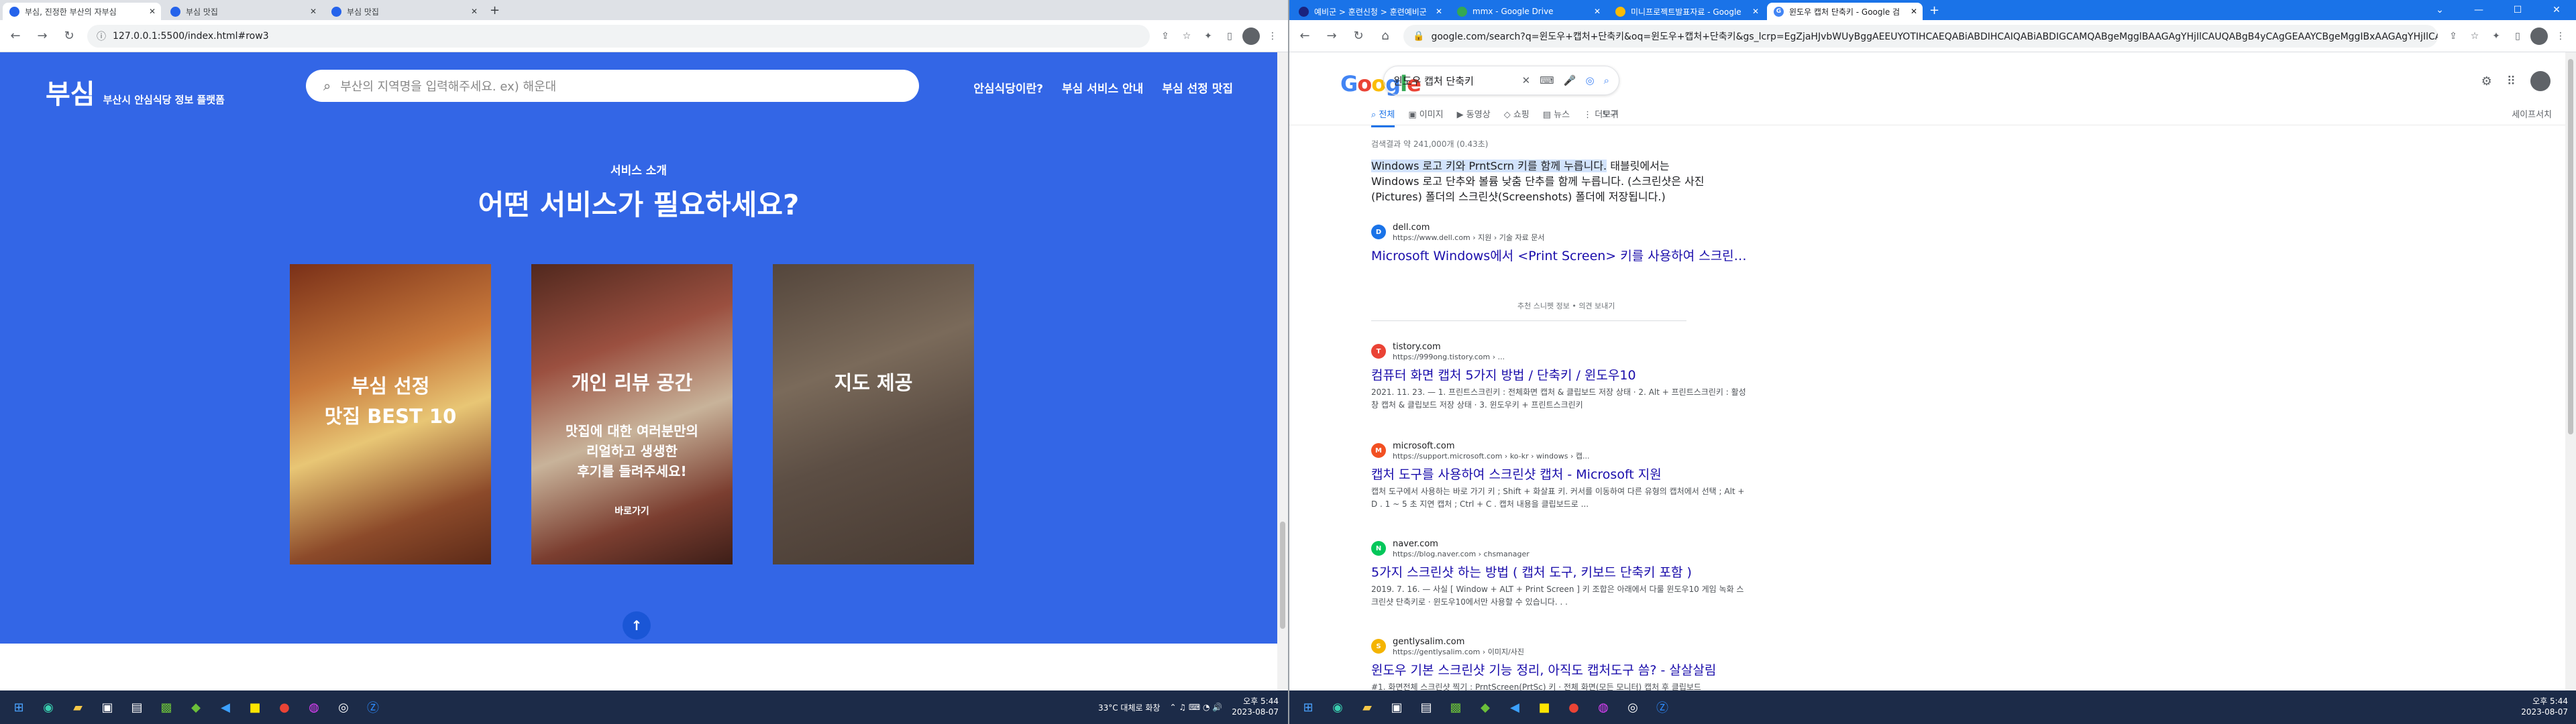 Image resolution: width=2576 pixels, height=724 pixels. Describe the element at coordinates (2478, 10) in the screenshot. I see `minimize-icon: —` at that location.